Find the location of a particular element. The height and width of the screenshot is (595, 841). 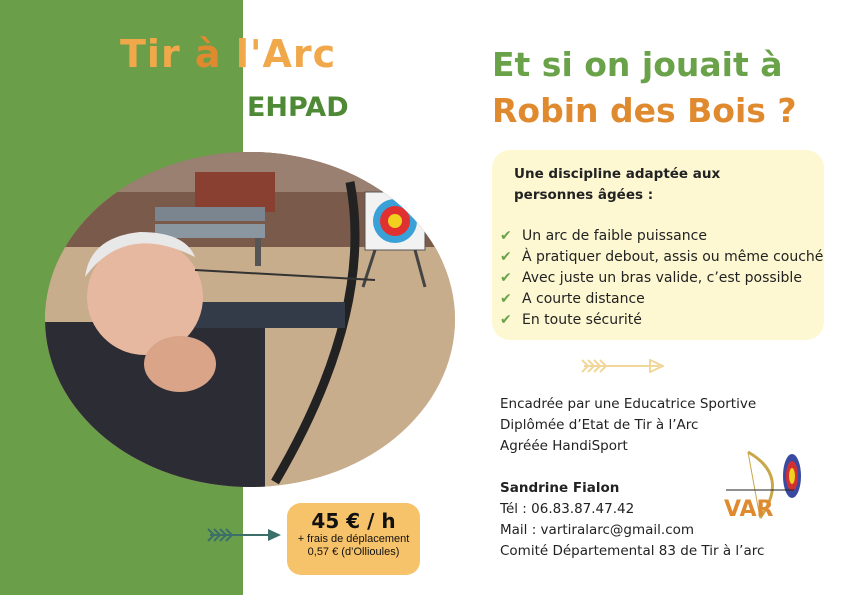

var-archery-logo: VAR is located at coordinates (762, 486).